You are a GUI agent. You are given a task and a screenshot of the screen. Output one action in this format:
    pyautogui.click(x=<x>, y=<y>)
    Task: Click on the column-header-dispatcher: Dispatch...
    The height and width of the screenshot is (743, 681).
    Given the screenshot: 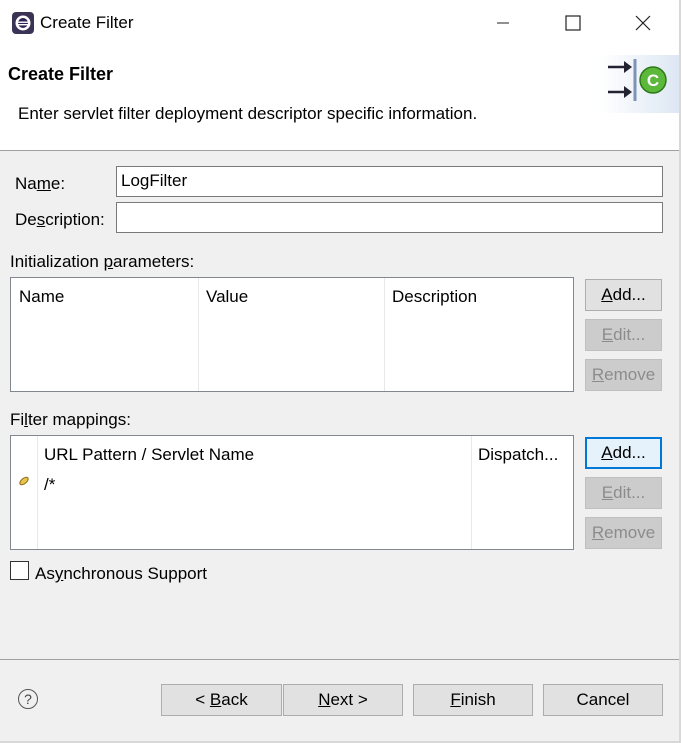 What is the action you would take?
    pyautogui.click(x=522, y=451)
    